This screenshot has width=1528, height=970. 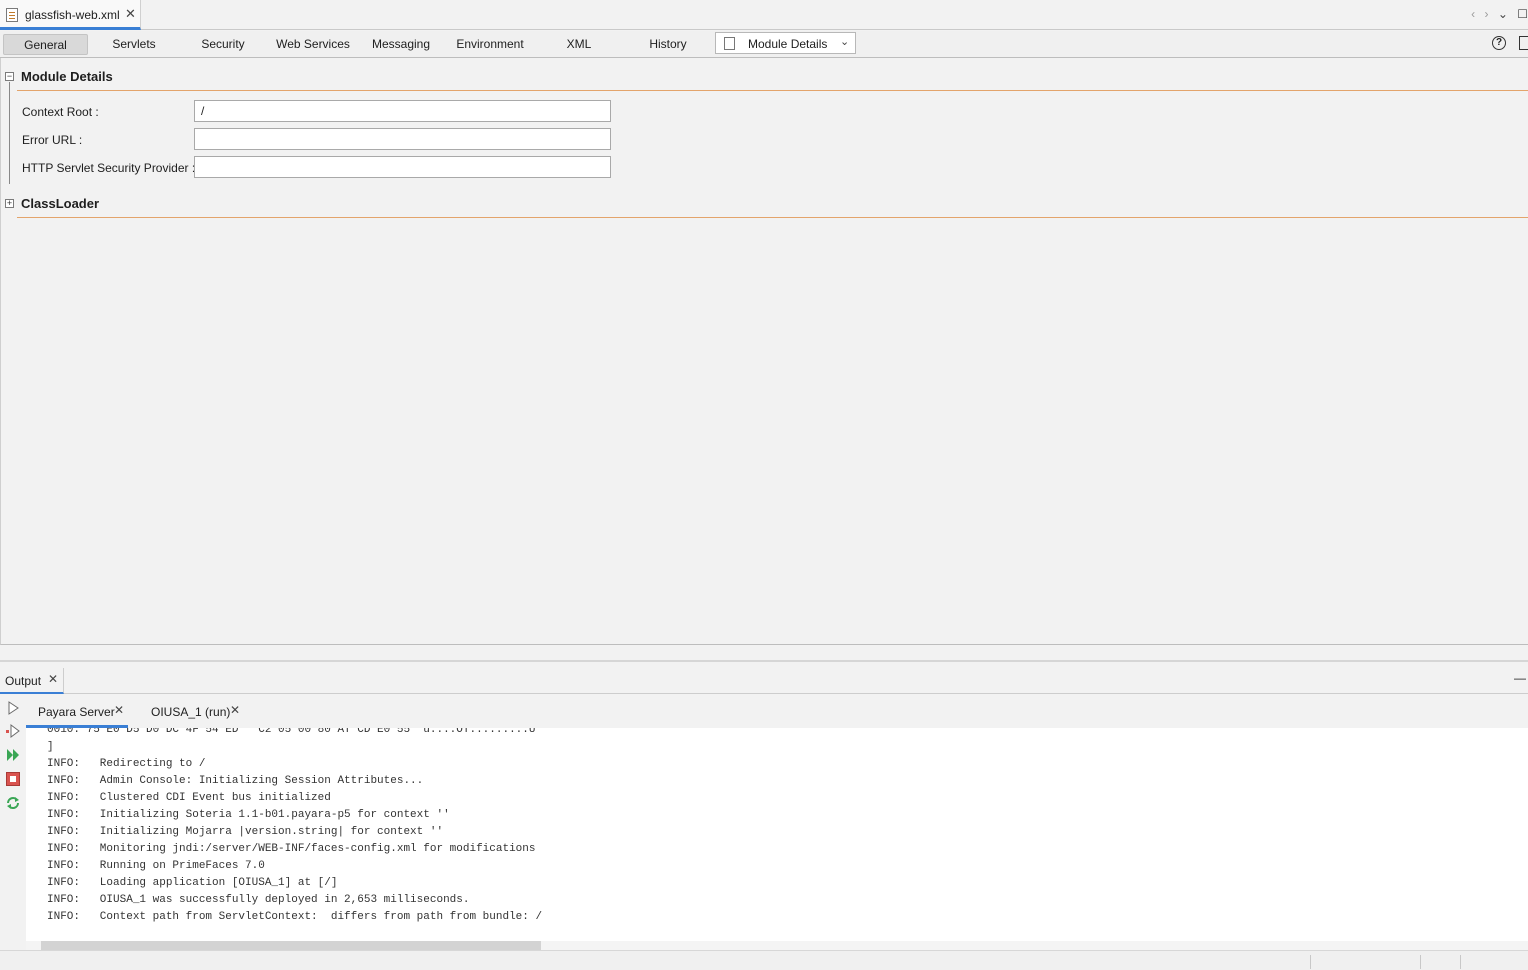 I want to click on close-output-icon: ✕, so click(x=53, y=679).